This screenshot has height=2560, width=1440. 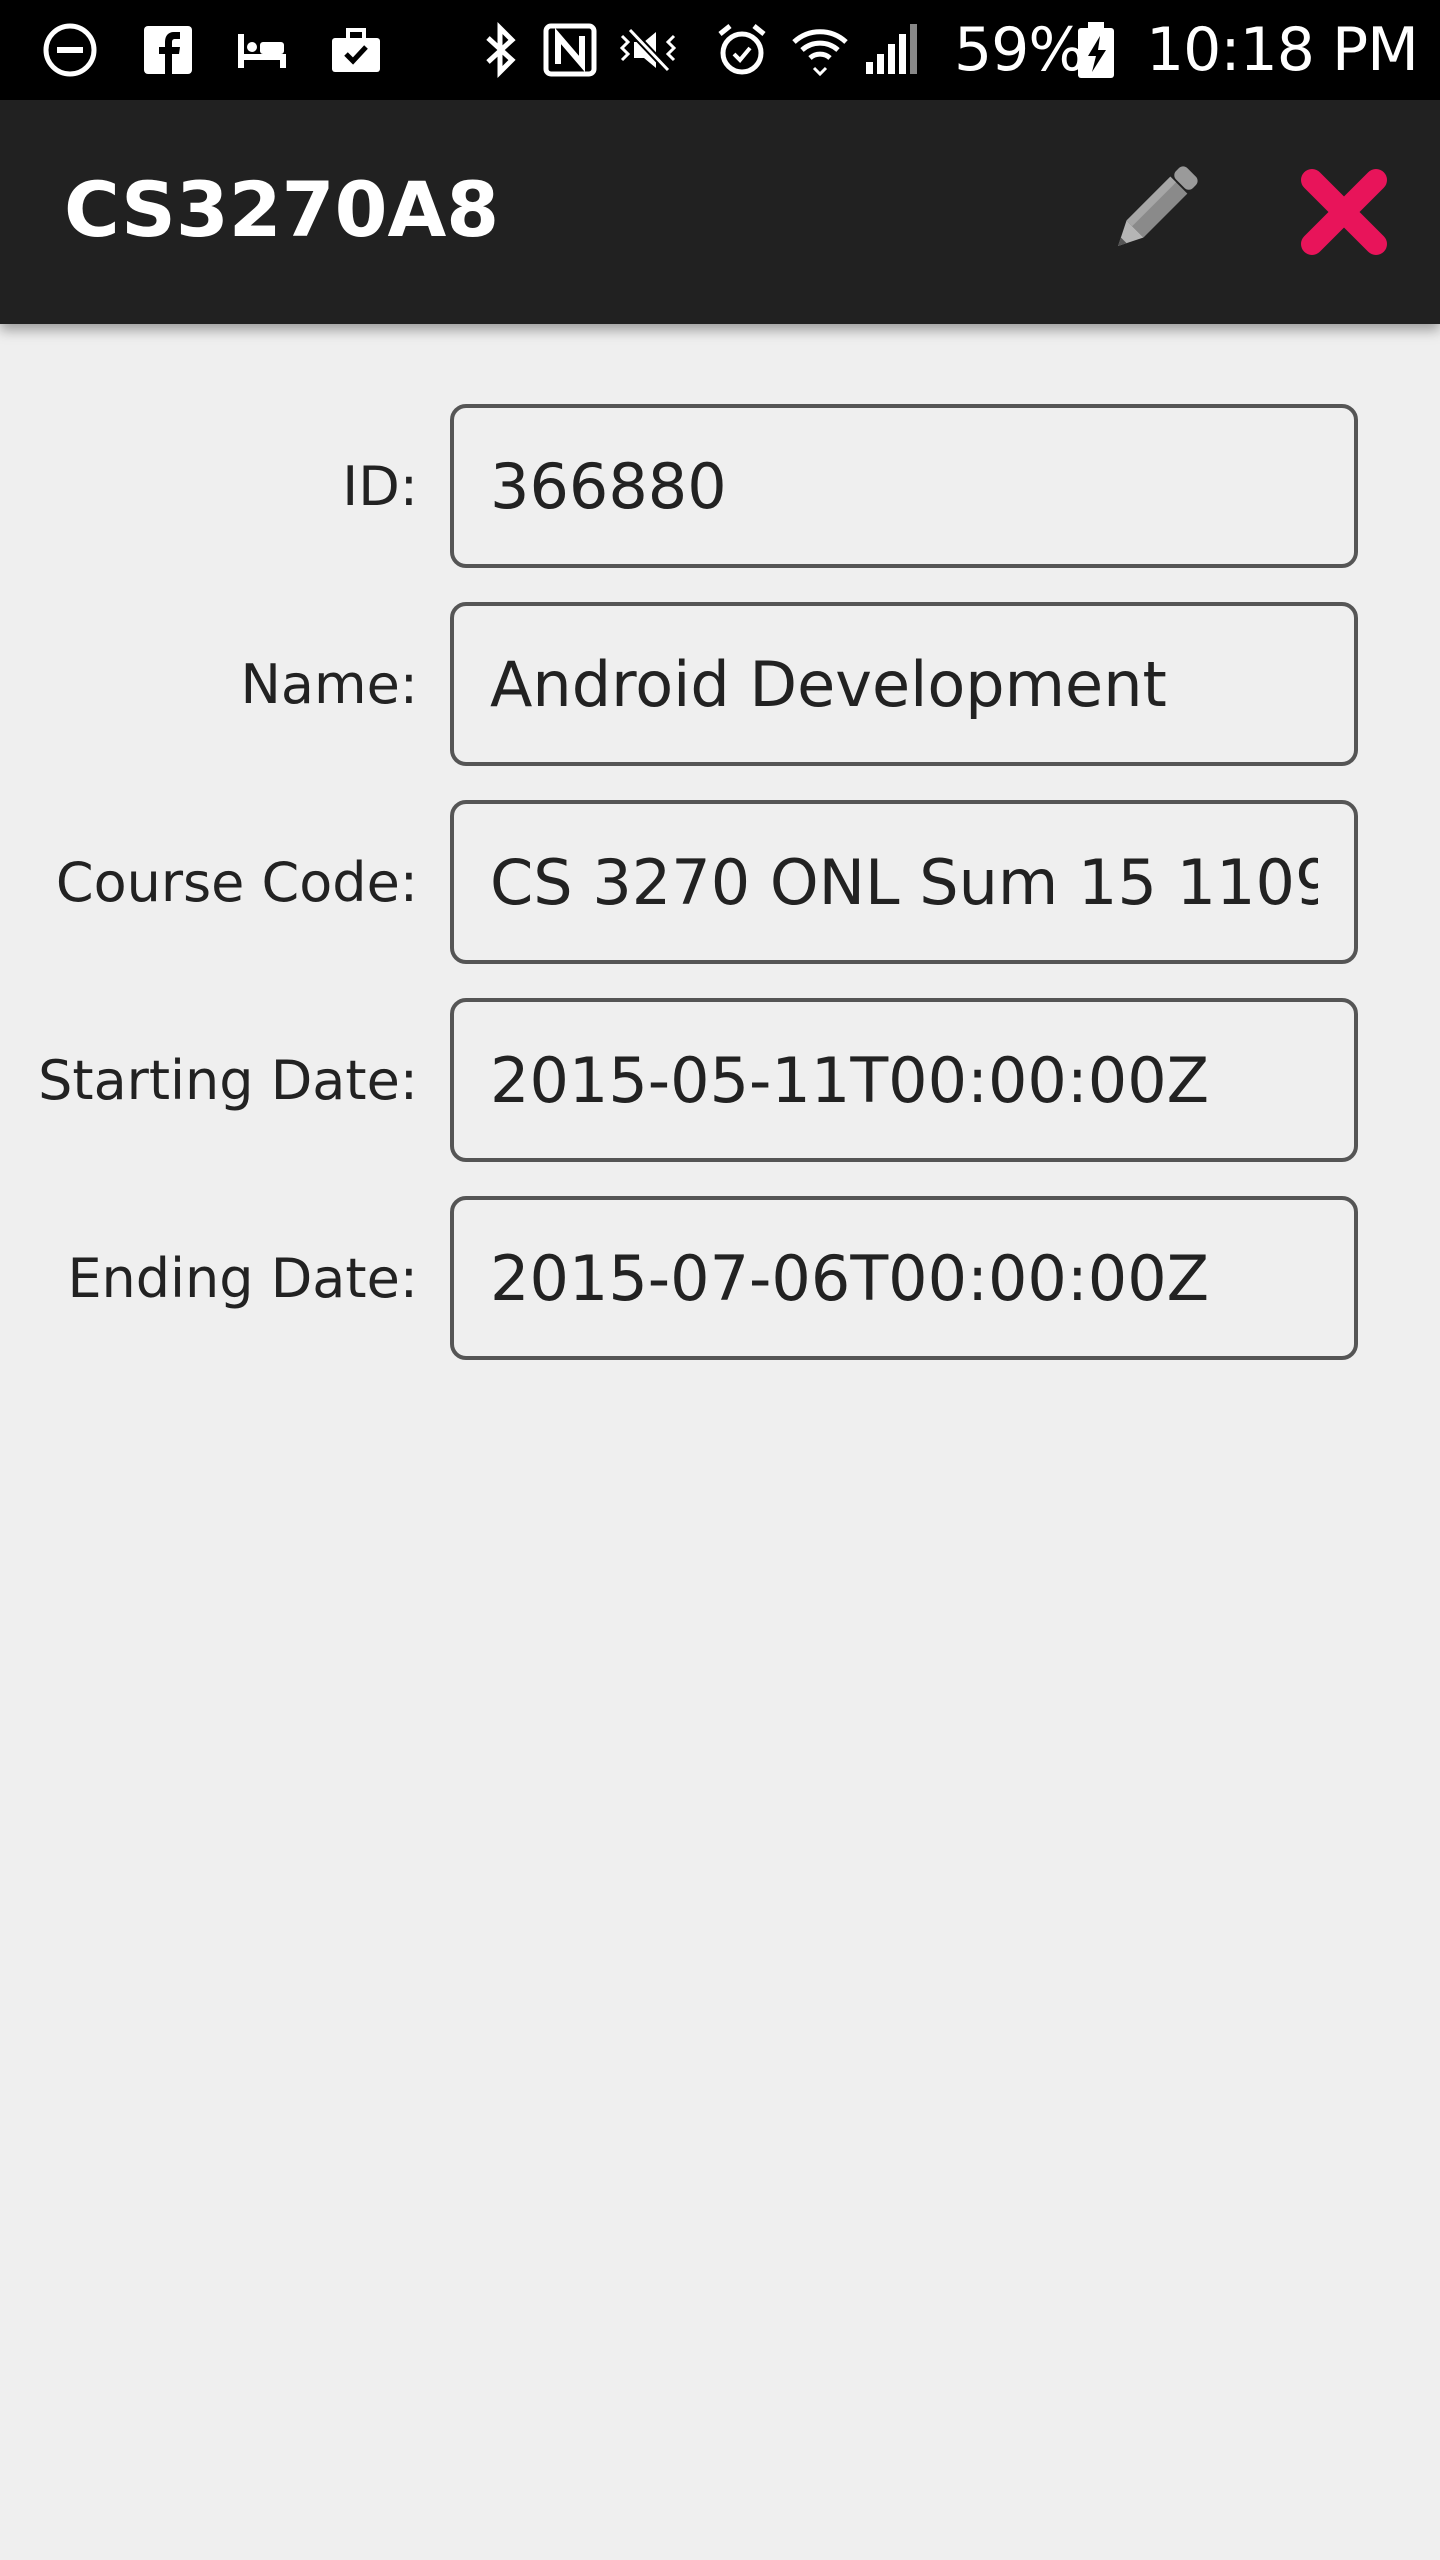 What do you see at coordinates (356, 50) in the screenshot?
I see `briefcase-check-icon` at bounding box center [356, 50].